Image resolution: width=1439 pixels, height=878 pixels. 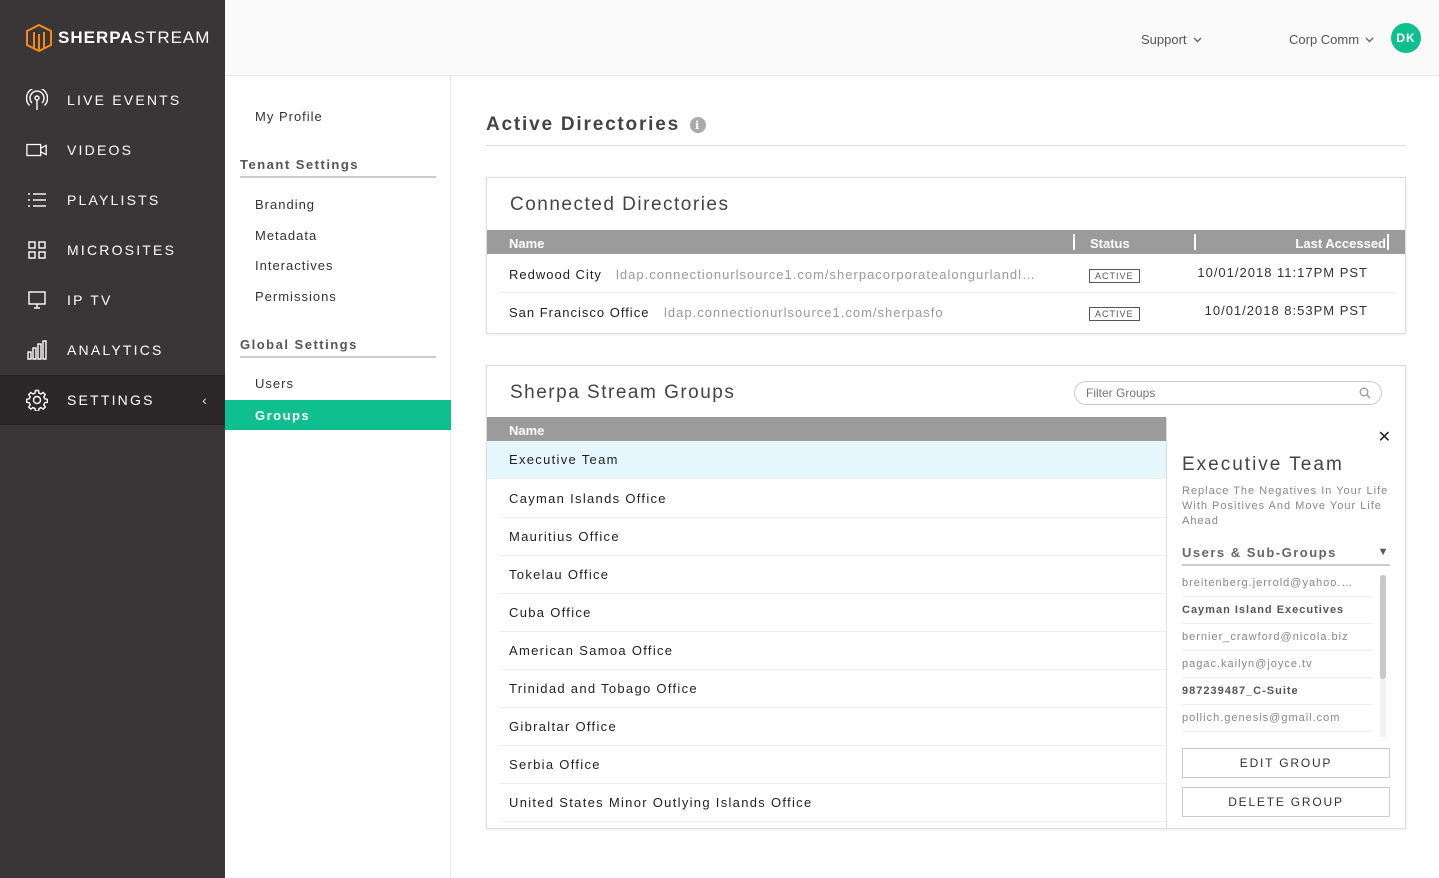 What do you see at coordinates (37, 350) in the screenshot?
I see `bar-chart-icon` at bounding box center [37, 350].